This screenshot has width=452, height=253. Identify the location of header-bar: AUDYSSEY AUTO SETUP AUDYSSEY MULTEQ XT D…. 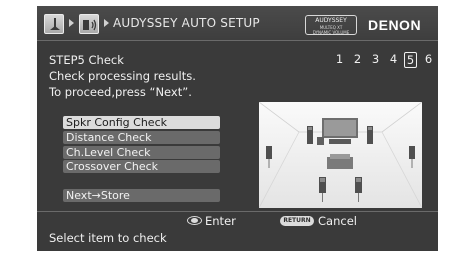
(237, 23).